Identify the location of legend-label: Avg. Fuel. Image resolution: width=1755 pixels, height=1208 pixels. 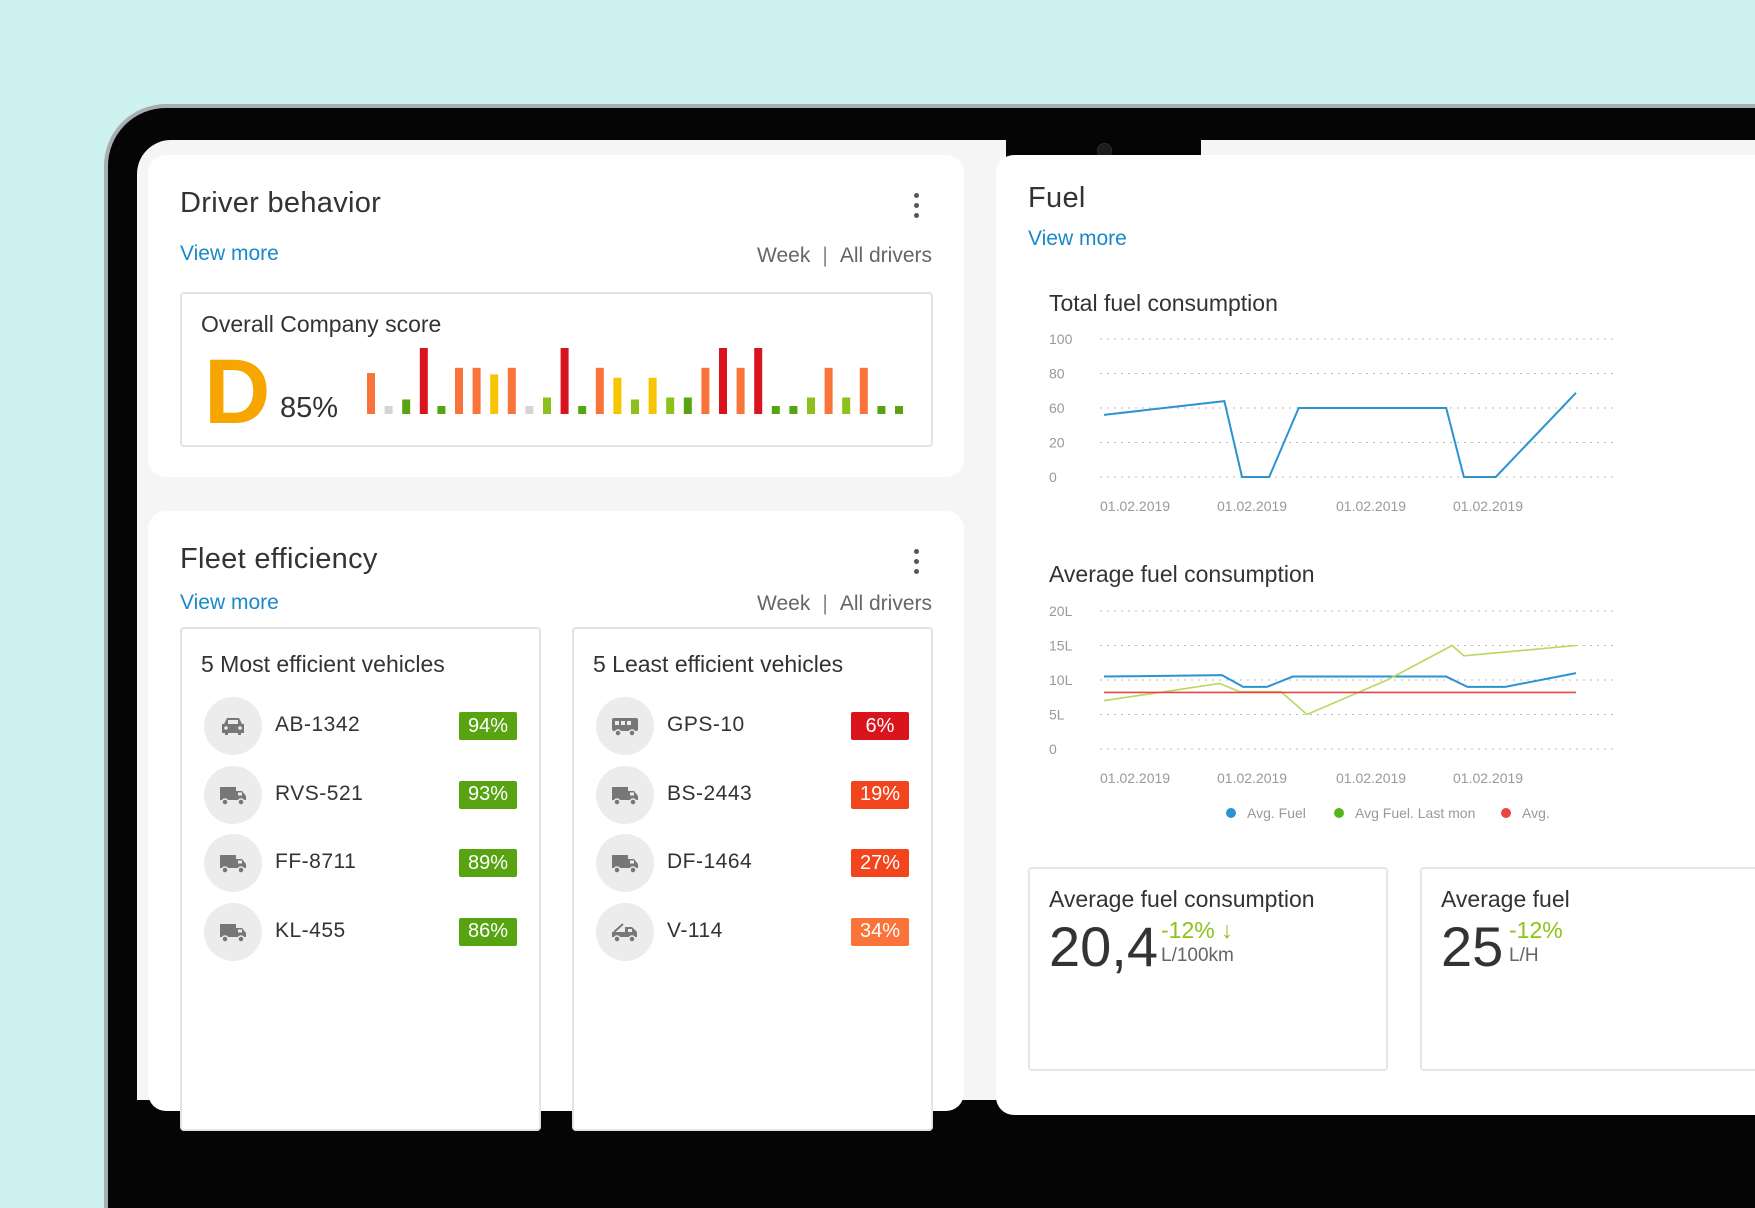
(1276, 813).